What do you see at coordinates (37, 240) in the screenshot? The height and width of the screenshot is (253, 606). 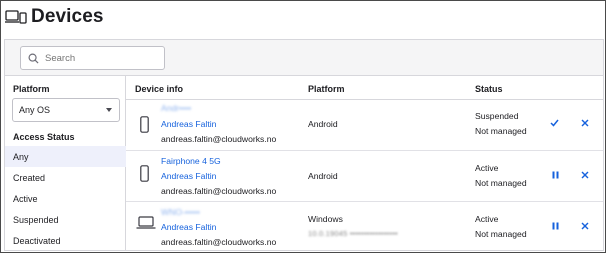 I see `status-filter-label: Deactivated` at bounding box center [37, 240].